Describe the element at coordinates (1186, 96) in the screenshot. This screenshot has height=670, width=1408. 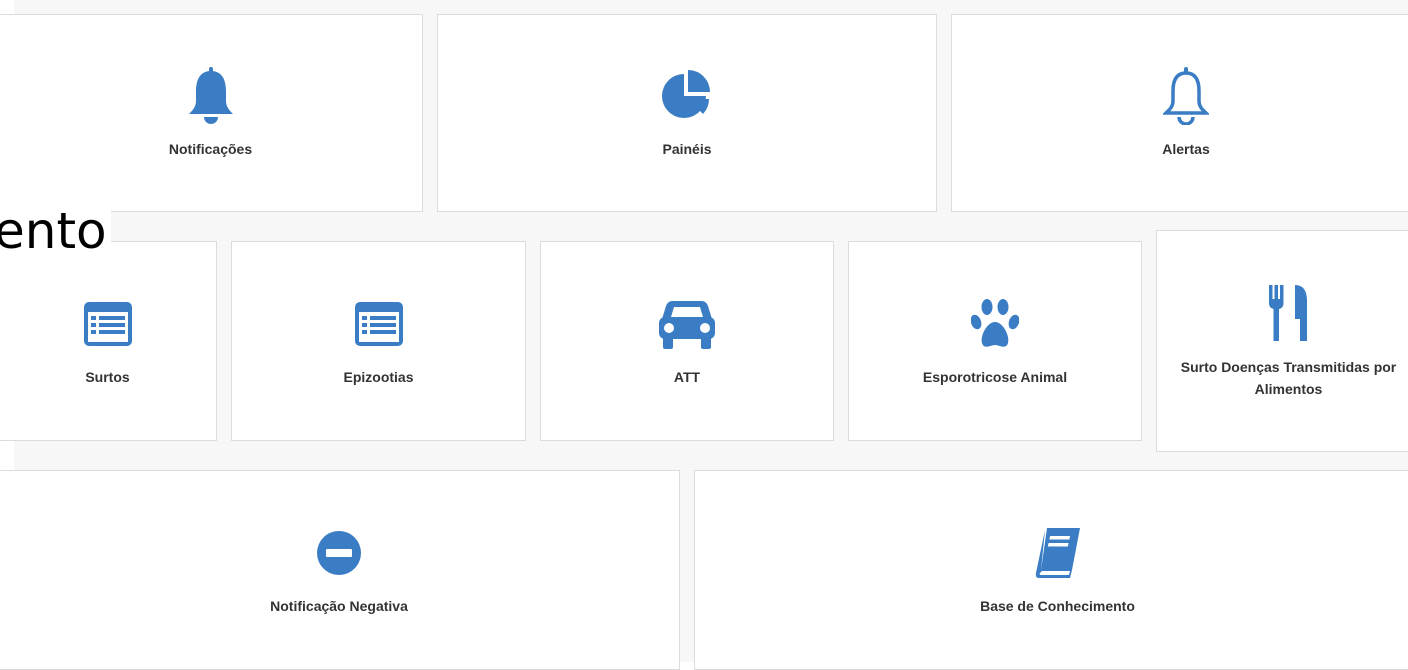
I see `bell-outline-icon` at that location.